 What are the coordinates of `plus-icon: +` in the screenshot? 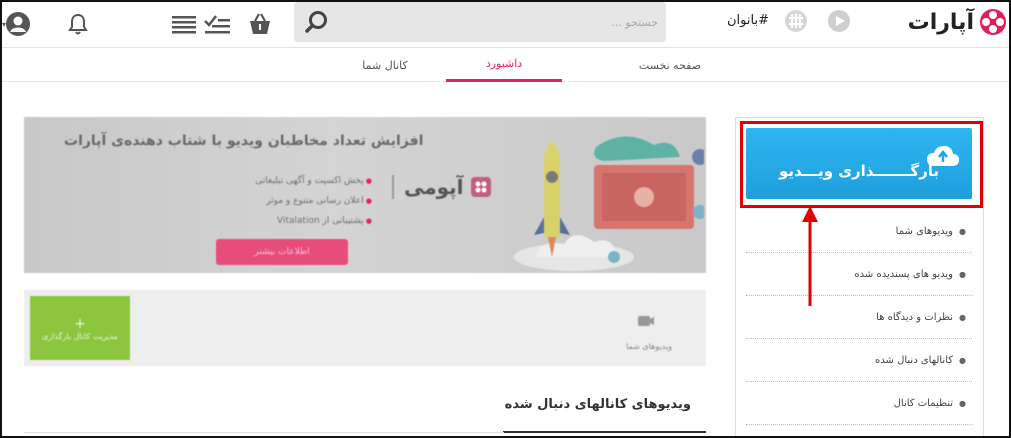 It's located at (80, 323).